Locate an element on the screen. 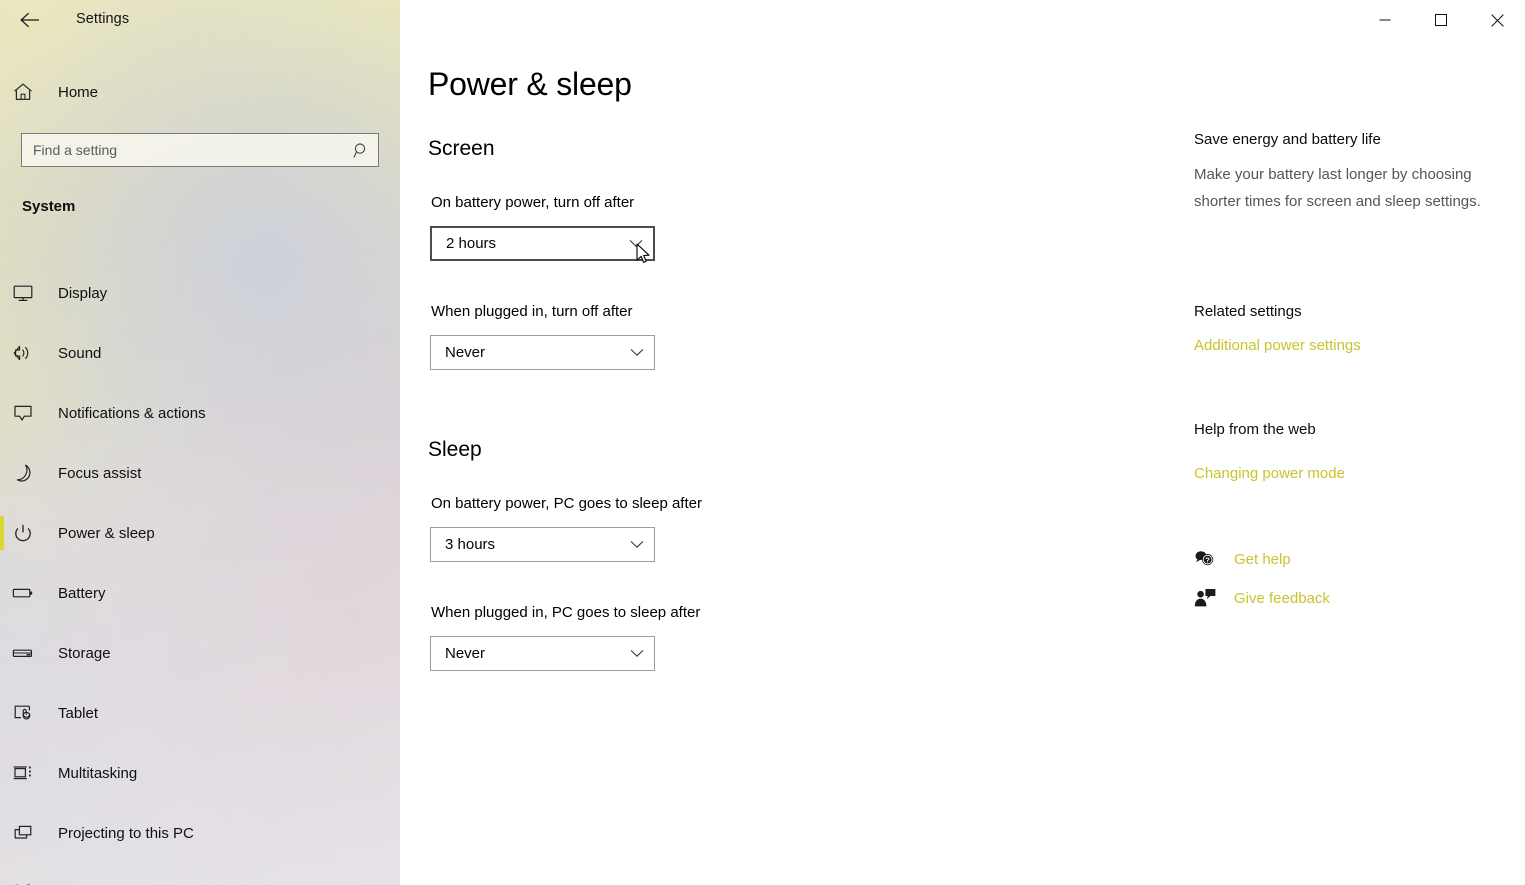 Image resolution: width=1525 pixels, height=885 pixels. back-arrow-icon is located at coordinates (30, 20).